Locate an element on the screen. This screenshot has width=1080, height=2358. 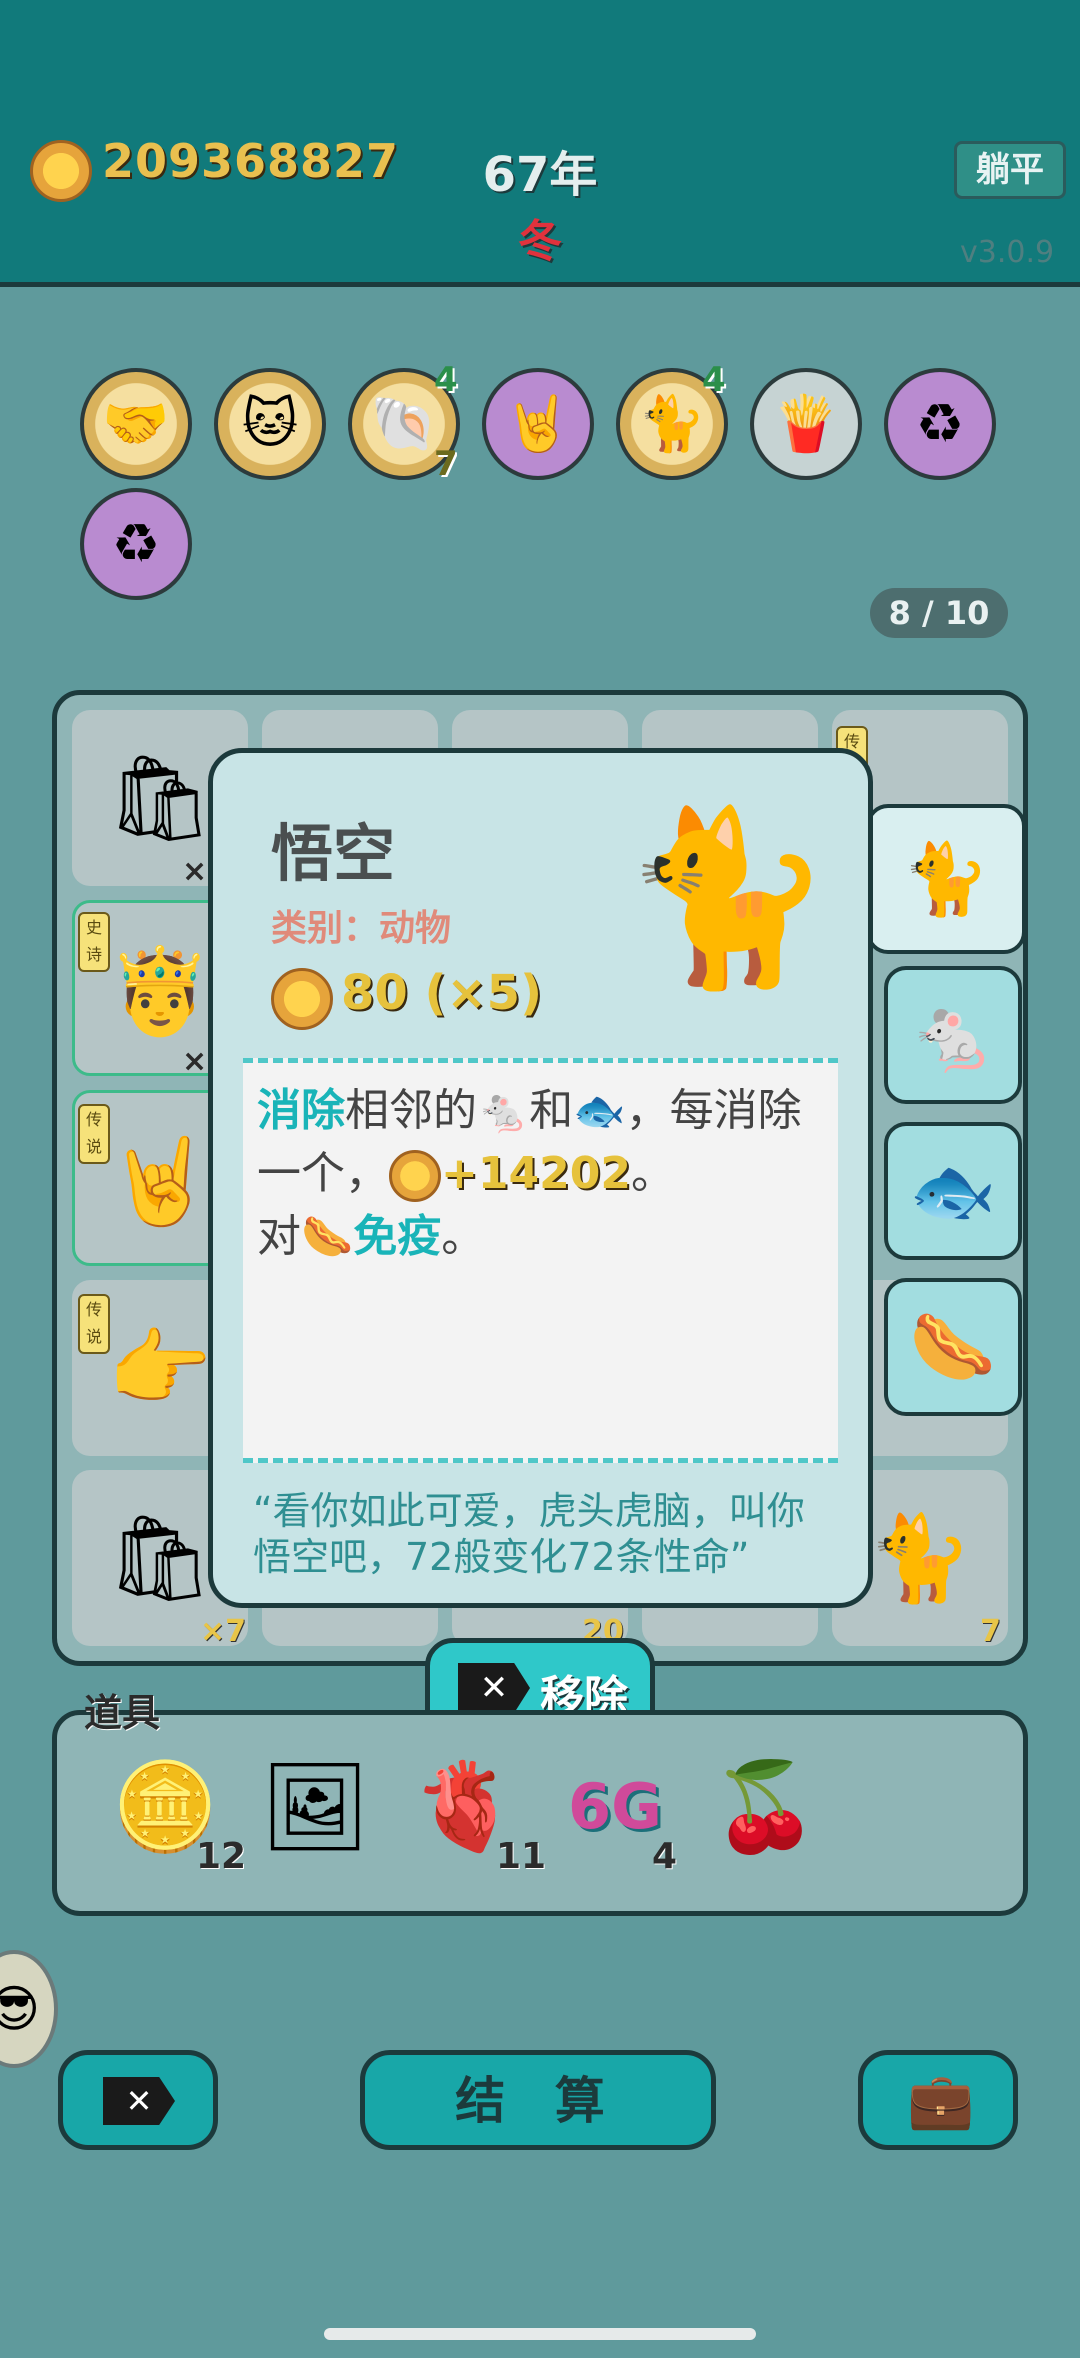
yellow-cat-icon: 🐈 is located at coordinates (946, 879).